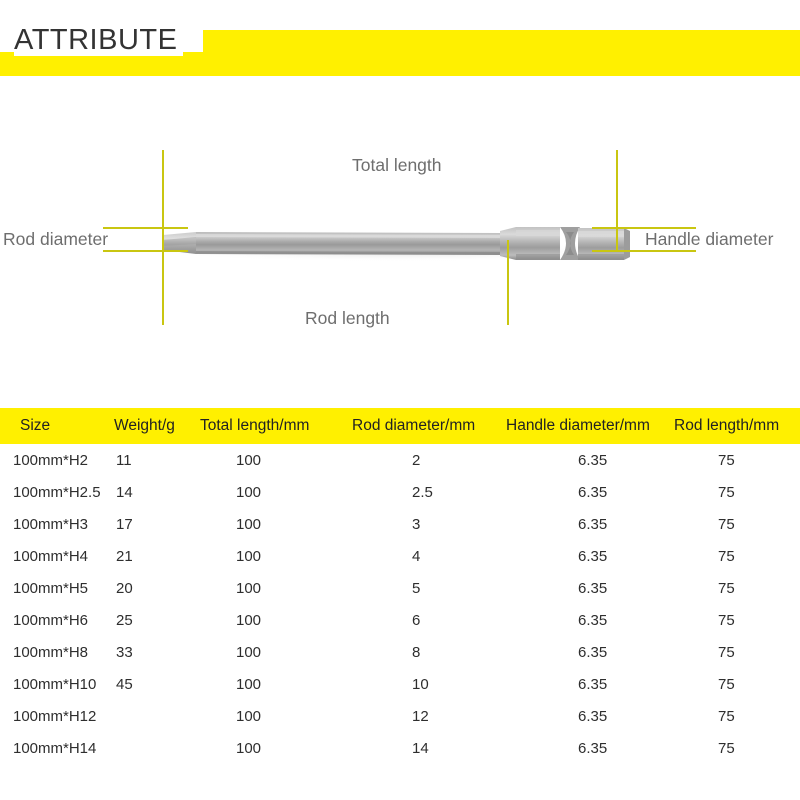 The image size is (800, 800). What do you see at coordinates (501, 42) in the screenshot?
I see `header-band-upper` at bounding box center [501, 42].